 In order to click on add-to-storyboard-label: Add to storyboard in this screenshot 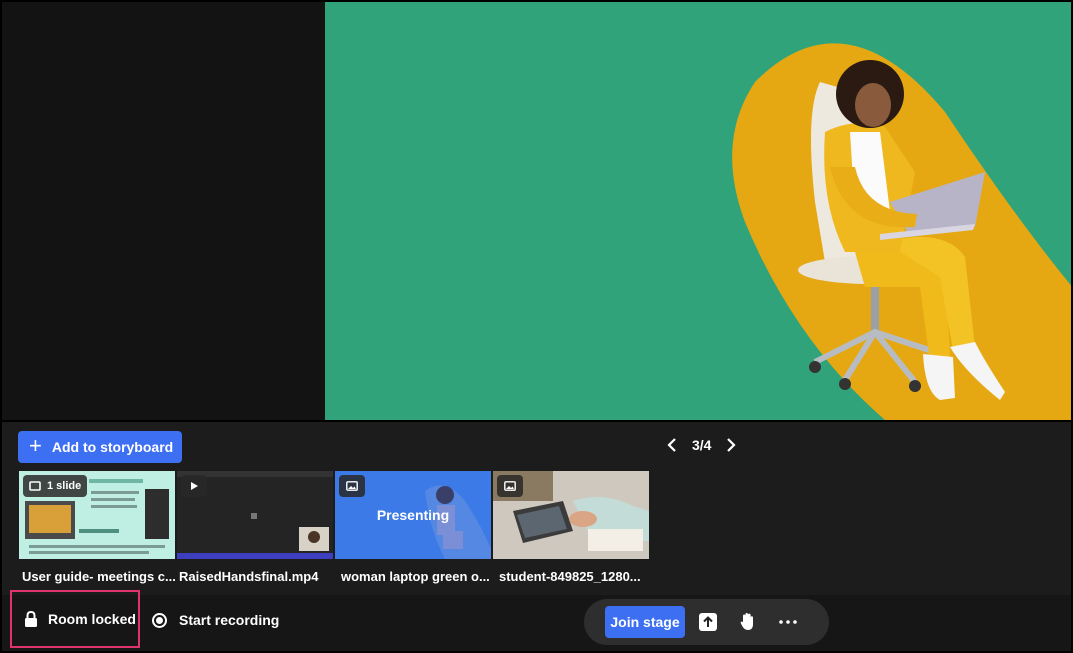, I will do `click(112, 447)`.